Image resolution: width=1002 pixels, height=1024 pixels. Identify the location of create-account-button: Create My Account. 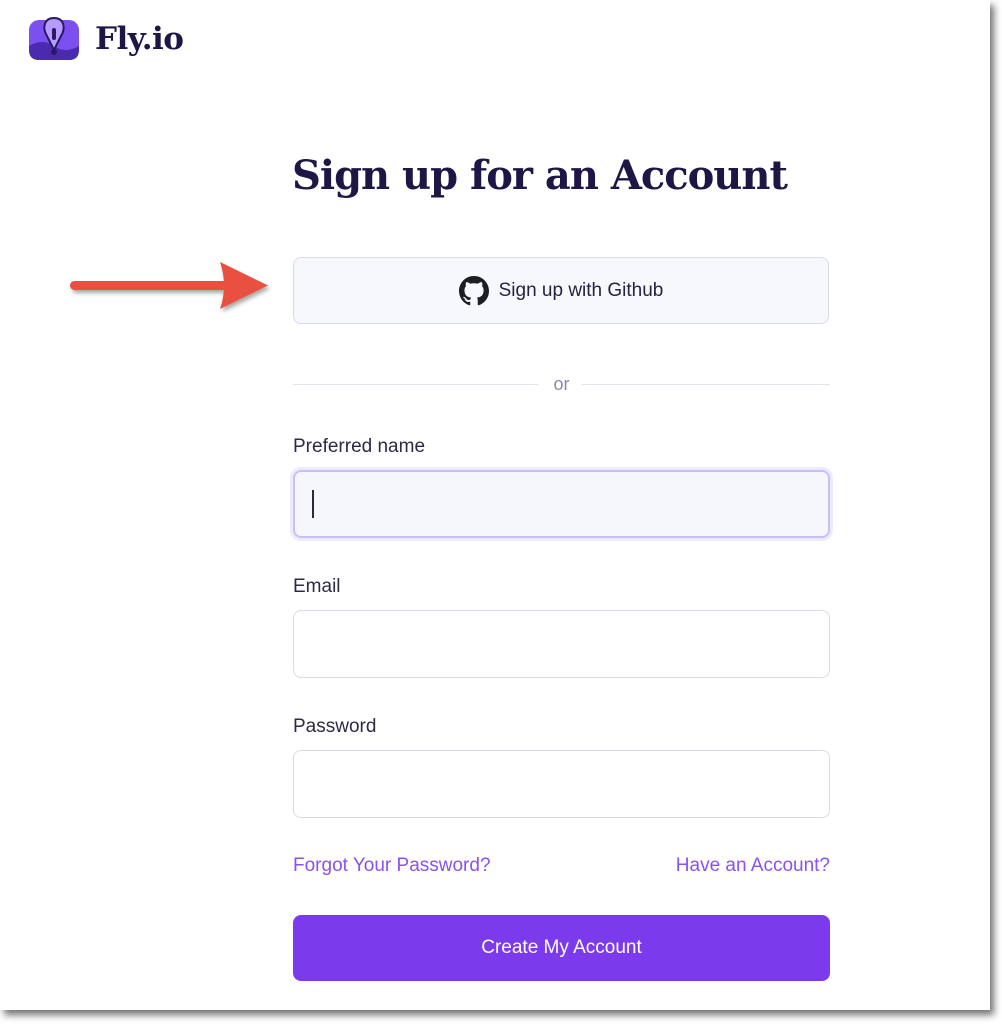
(561, 948).